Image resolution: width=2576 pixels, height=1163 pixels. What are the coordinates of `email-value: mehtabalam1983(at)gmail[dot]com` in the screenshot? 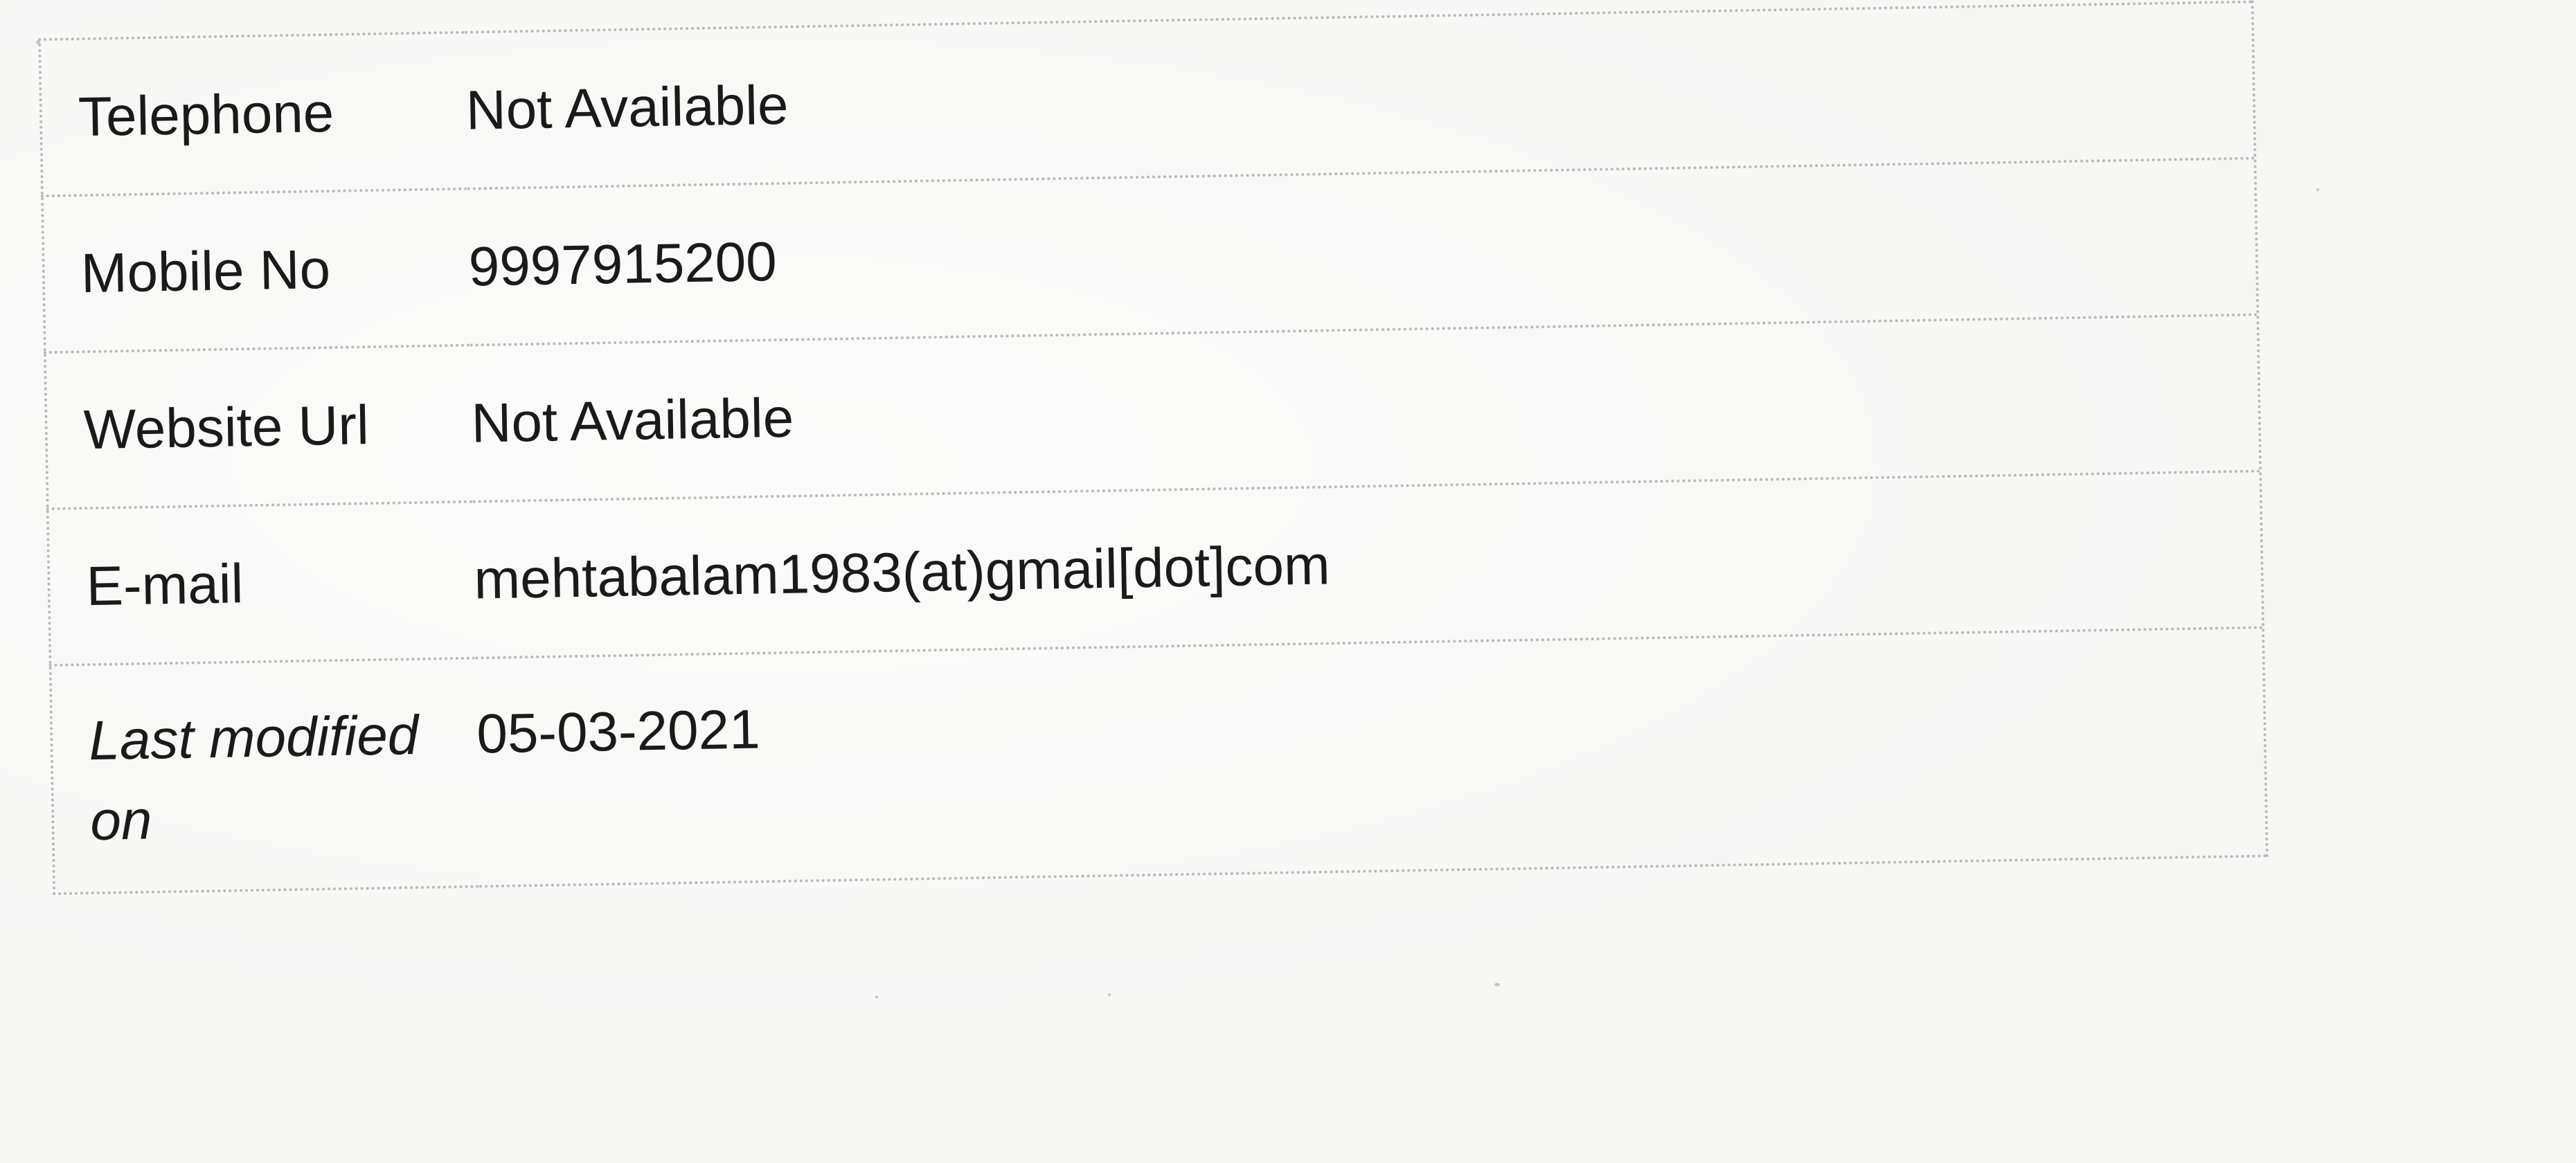 It's located at (902, 572).